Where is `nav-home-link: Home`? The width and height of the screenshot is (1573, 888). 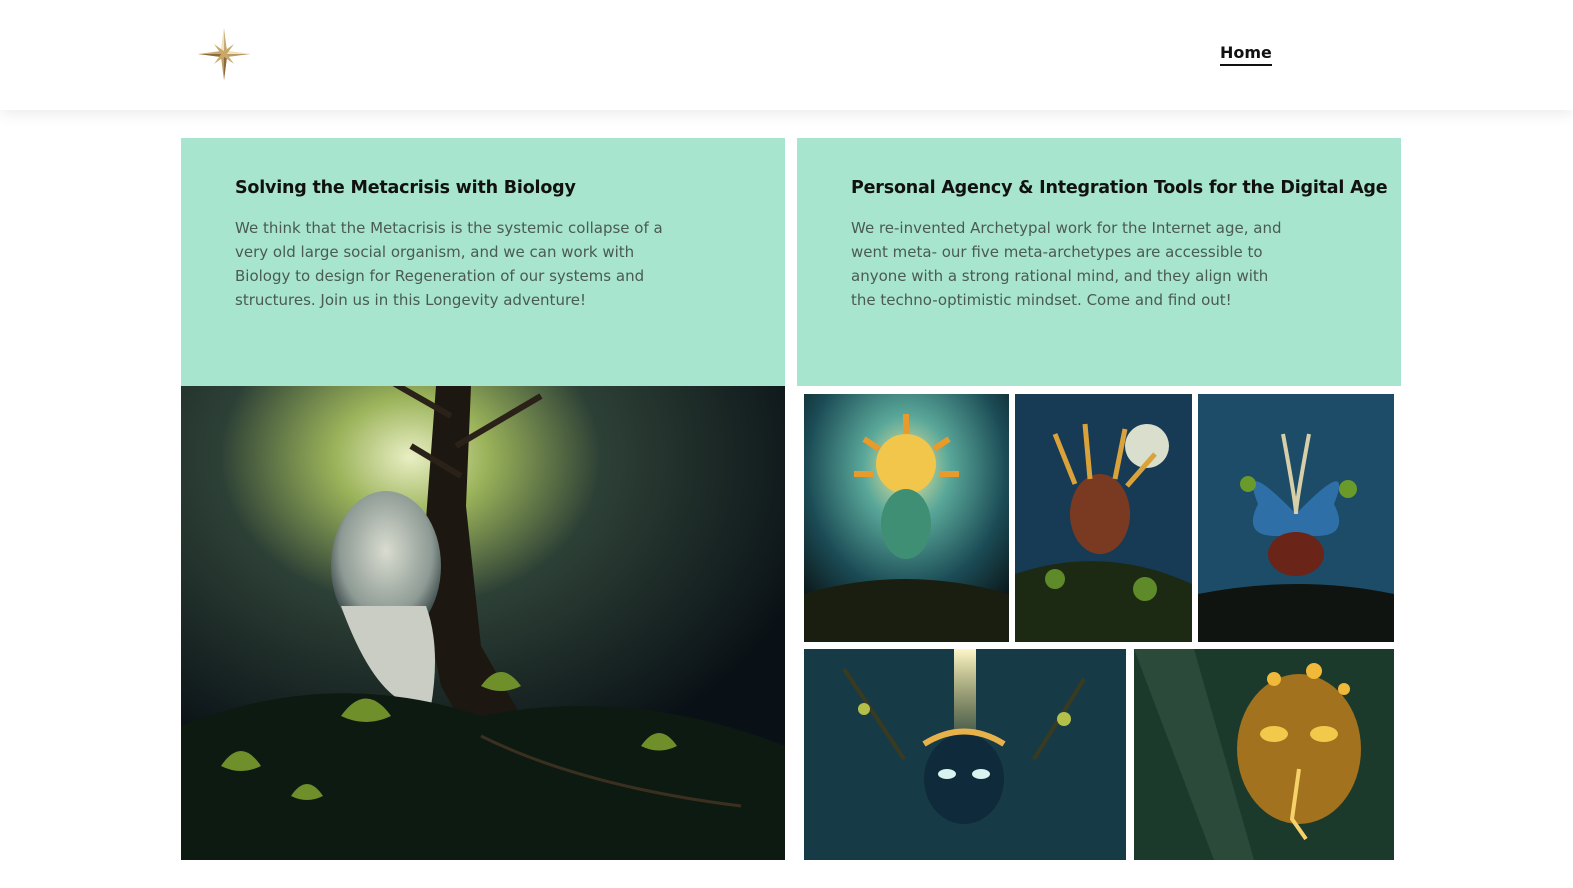 nav-home-link: Home is located at coordinates (1246, 54).